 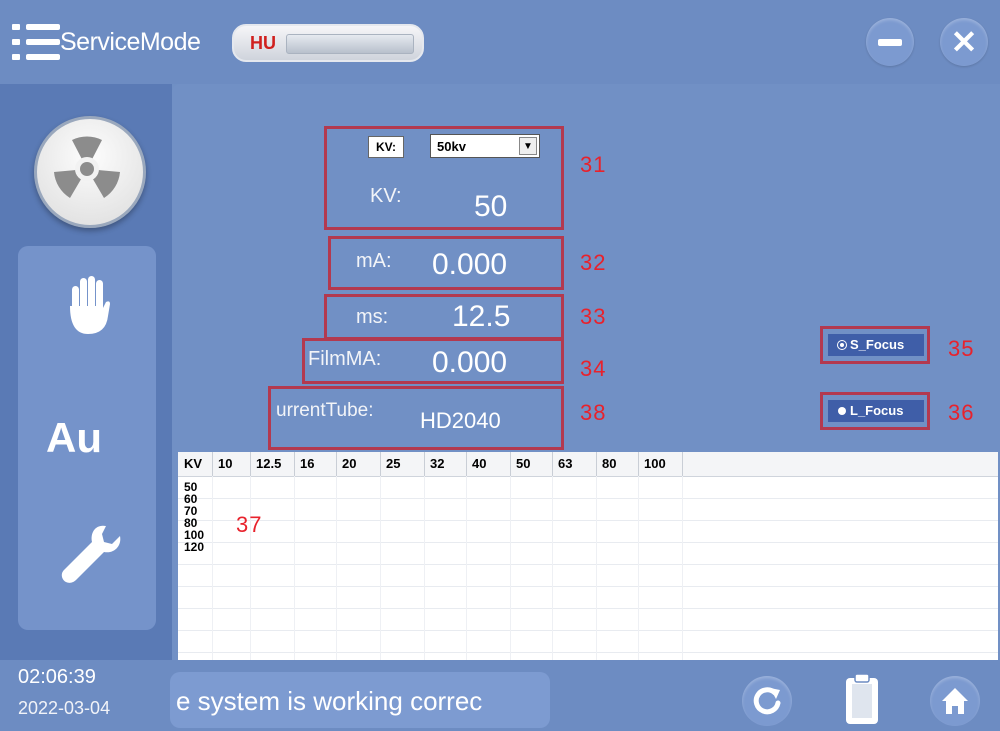 I want to click on radiation-icon, so click(x=87, y=167).